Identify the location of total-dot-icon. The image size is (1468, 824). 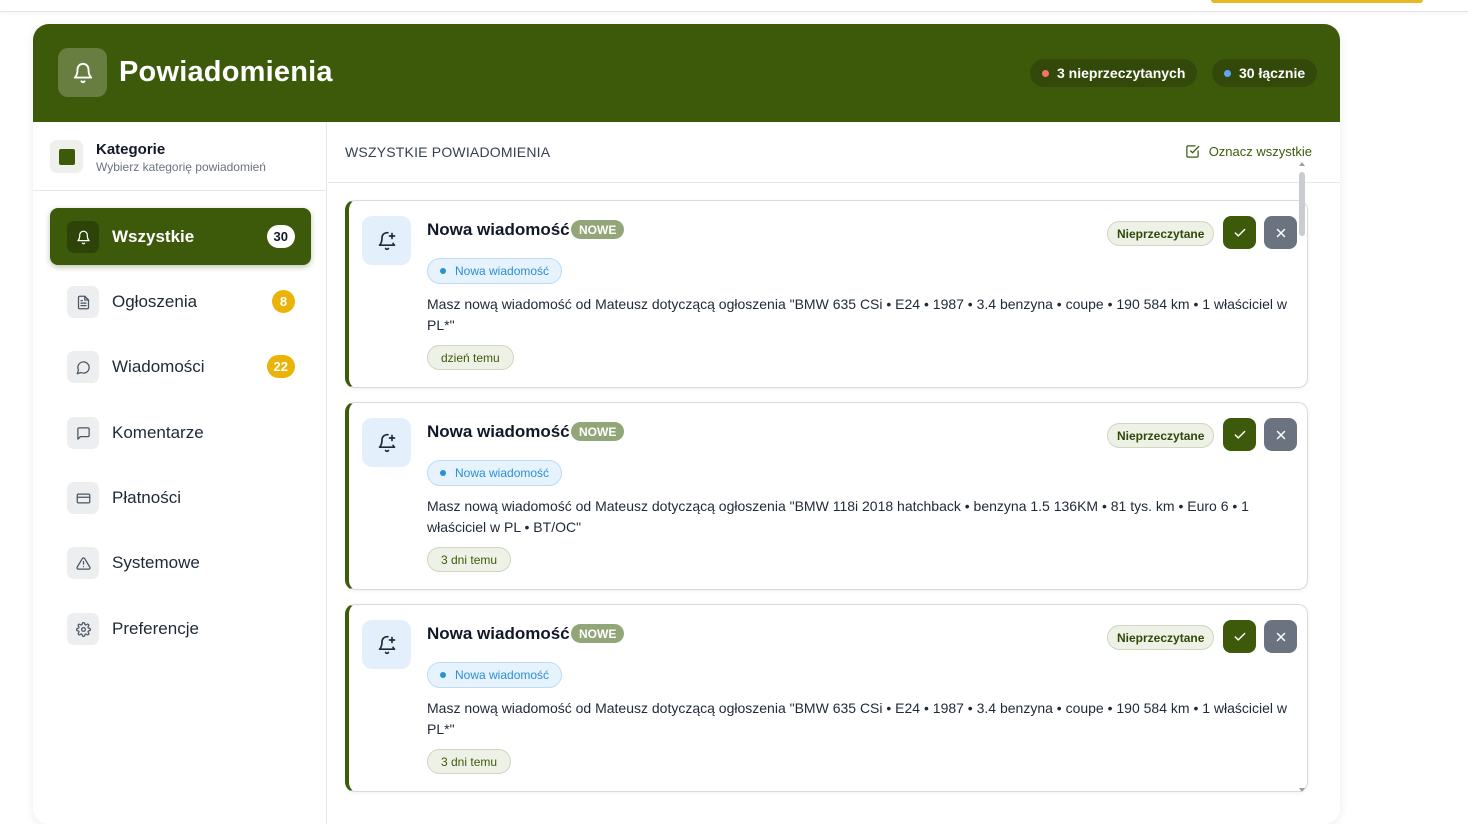
(1227, 73).